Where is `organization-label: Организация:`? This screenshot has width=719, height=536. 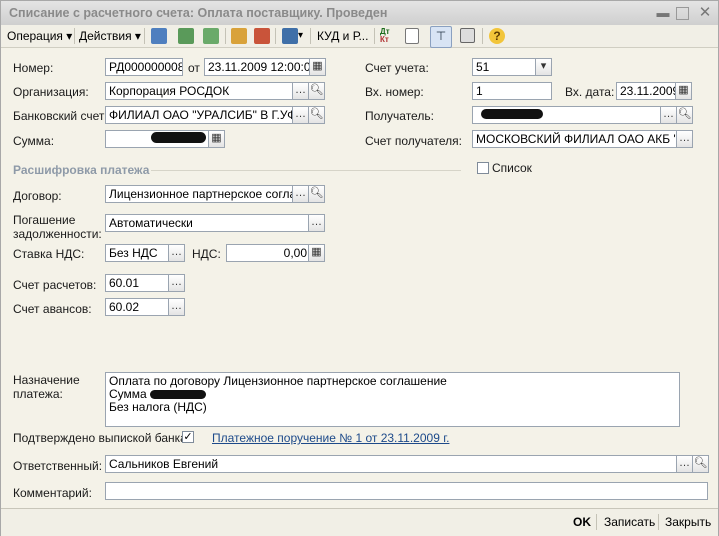 organization-label: Организация: is located at coordinates (51, 92).